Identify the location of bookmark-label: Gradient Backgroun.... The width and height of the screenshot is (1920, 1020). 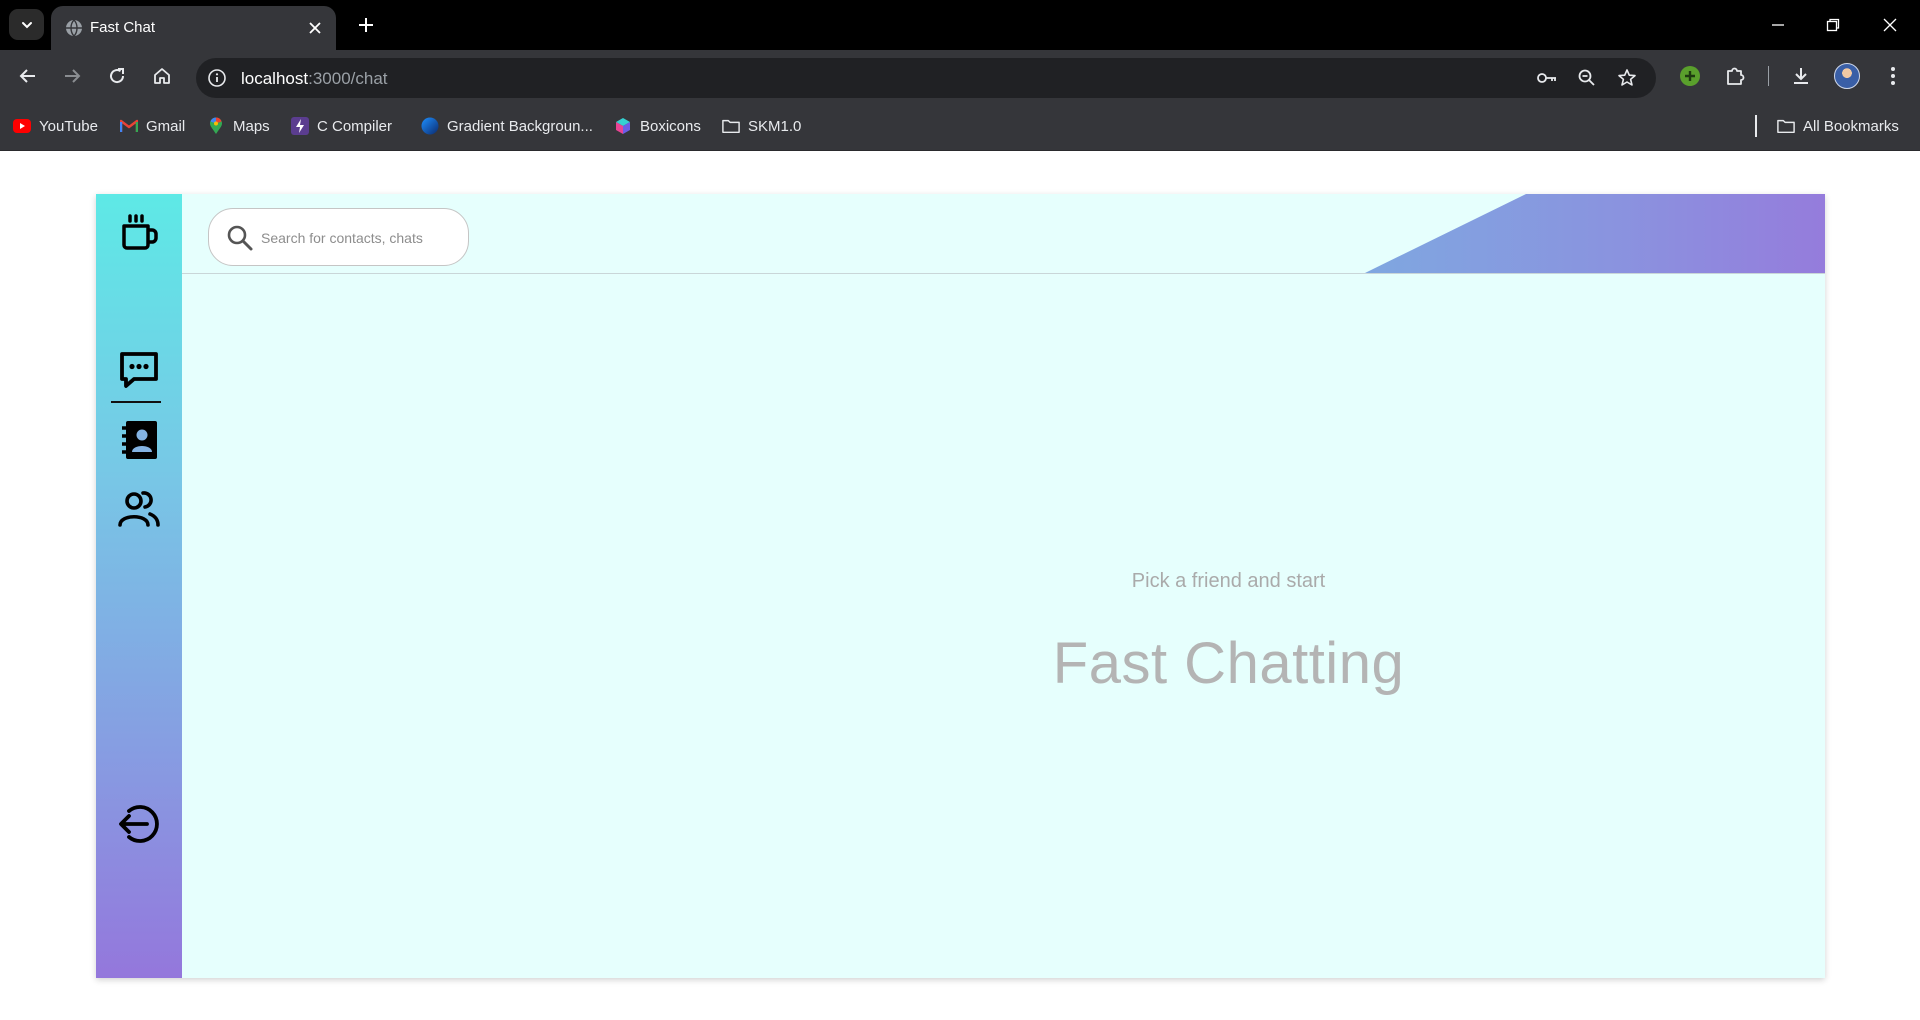
(520, 126).